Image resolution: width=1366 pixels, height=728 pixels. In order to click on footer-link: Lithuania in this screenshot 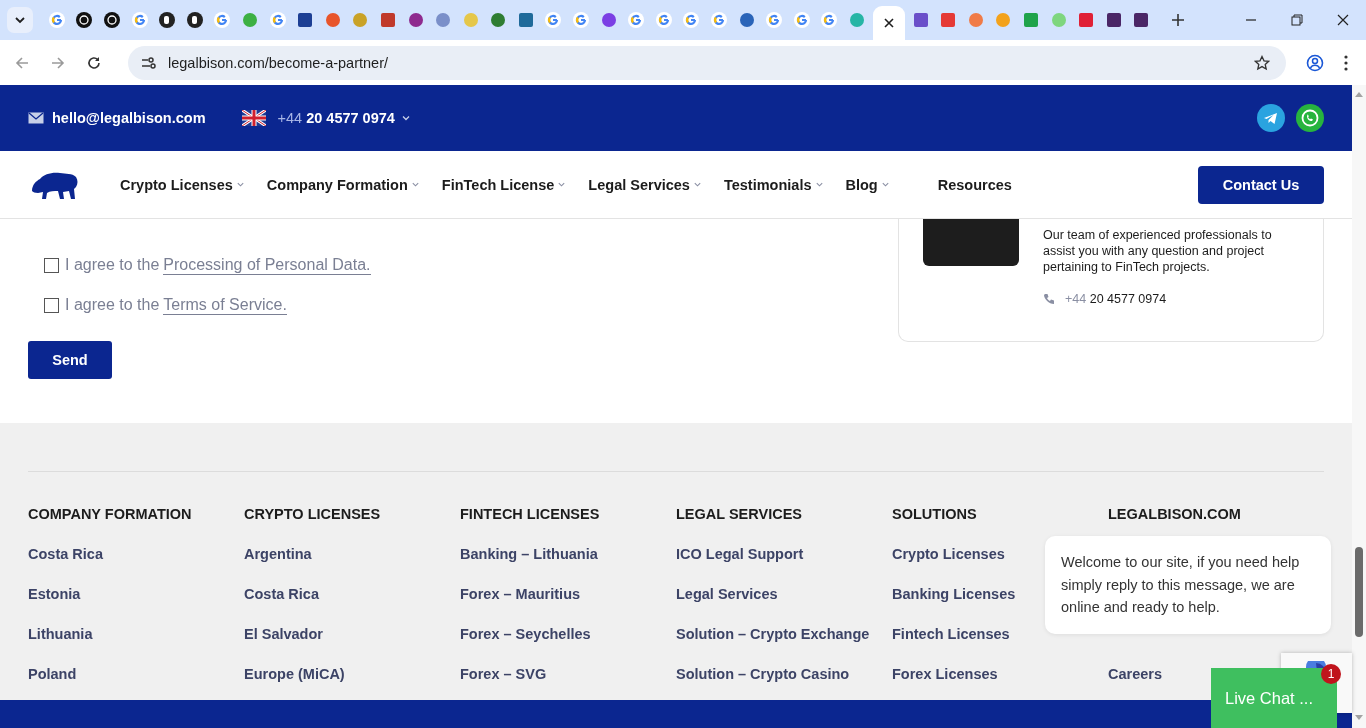, I will do `click(60, 634)`.